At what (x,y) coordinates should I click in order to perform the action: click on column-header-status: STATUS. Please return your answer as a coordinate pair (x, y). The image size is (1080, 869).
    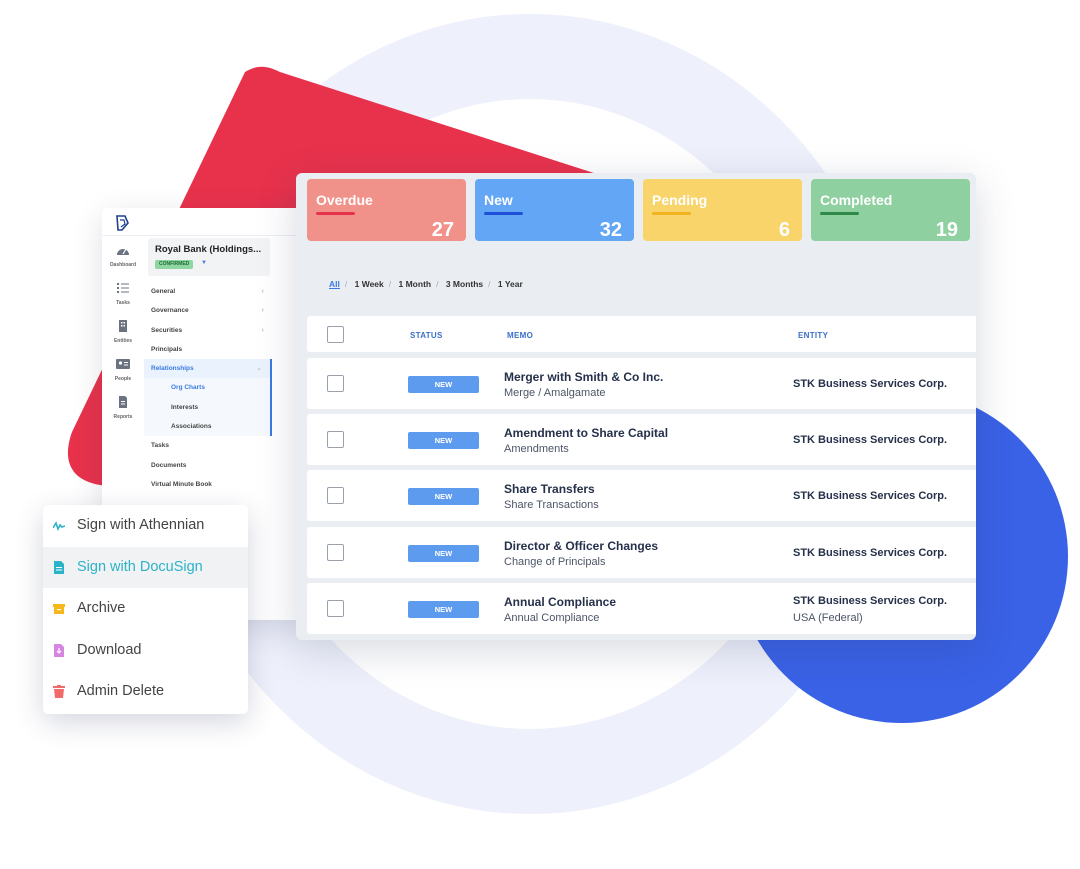
    Looking at the image, I should click on (426, 335).